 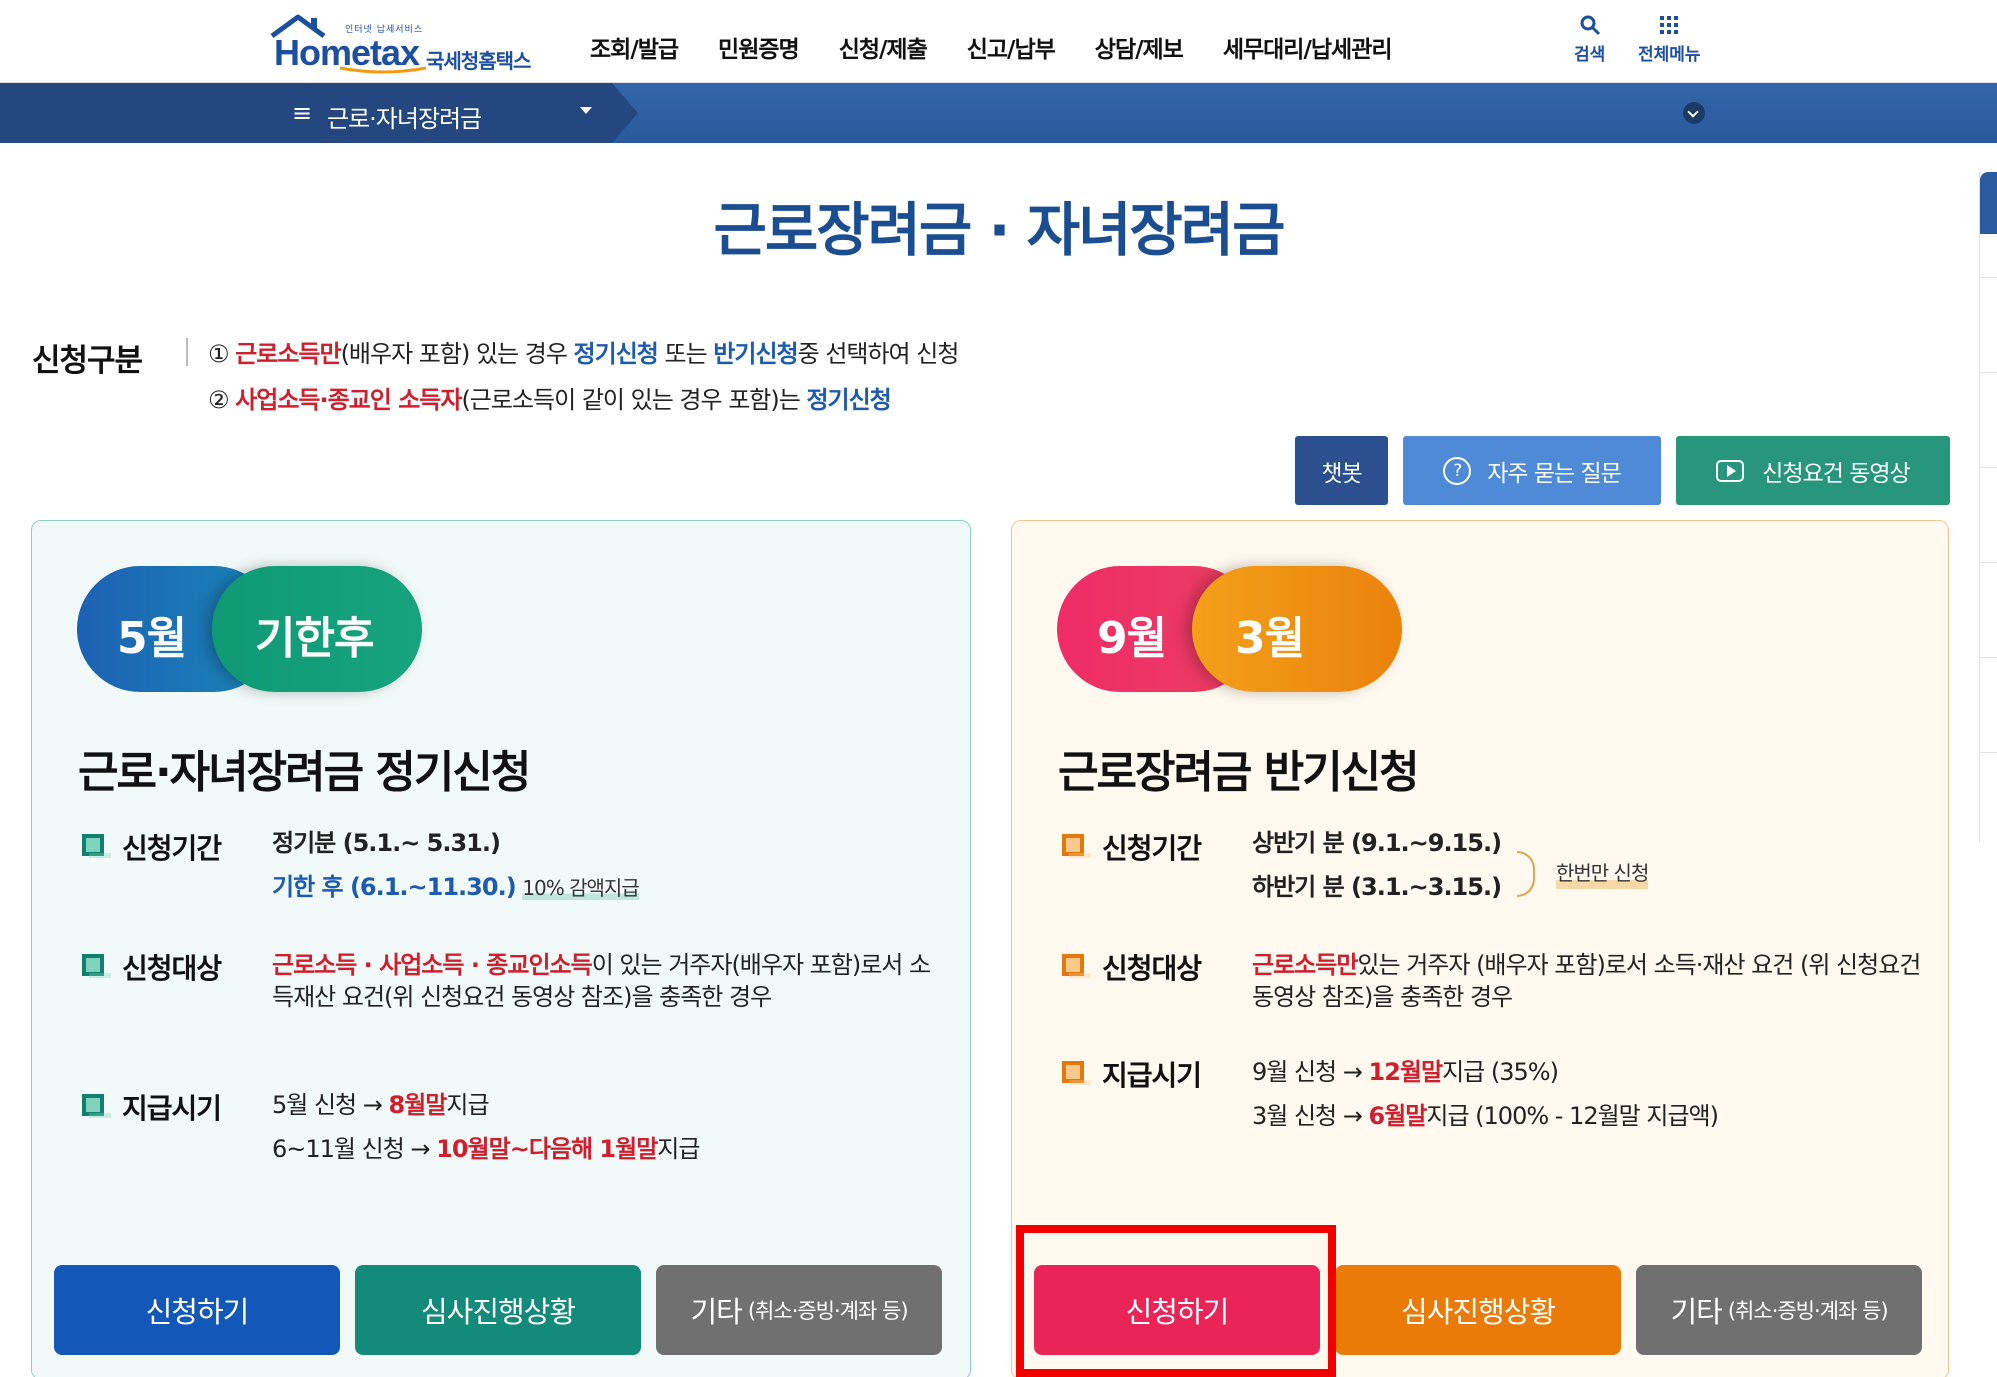 I want to click on all-menu-button: 전체메뉴, so click(x=1669, y=39).